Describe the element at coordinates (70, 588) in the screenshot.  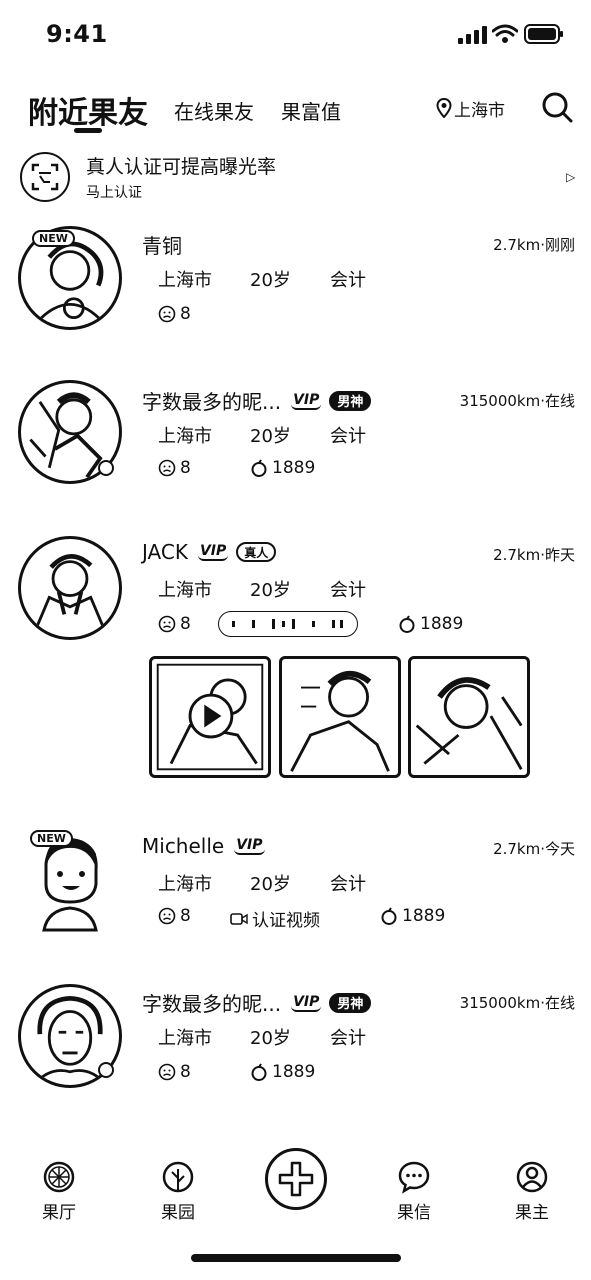
I see `avatar` at that location.